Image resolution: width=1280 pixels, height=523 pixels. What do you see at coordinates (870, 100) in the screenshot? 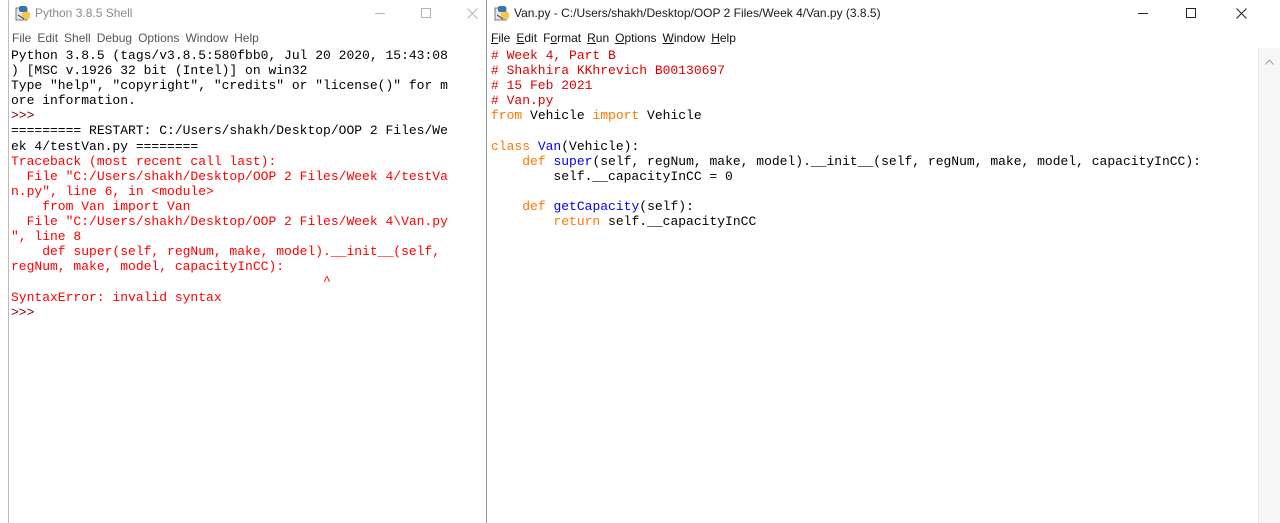
I see `code-line: # Van.py` at bounding box center [870, 100].